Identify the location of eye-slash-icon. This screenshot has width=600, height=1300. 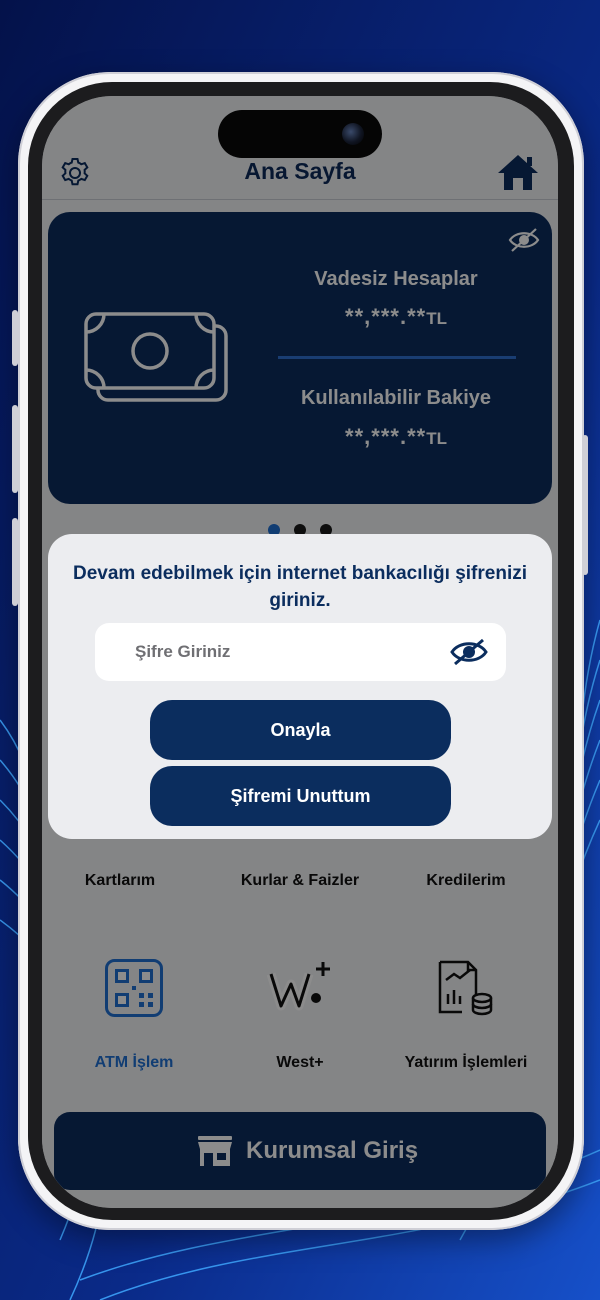
(469, 652).